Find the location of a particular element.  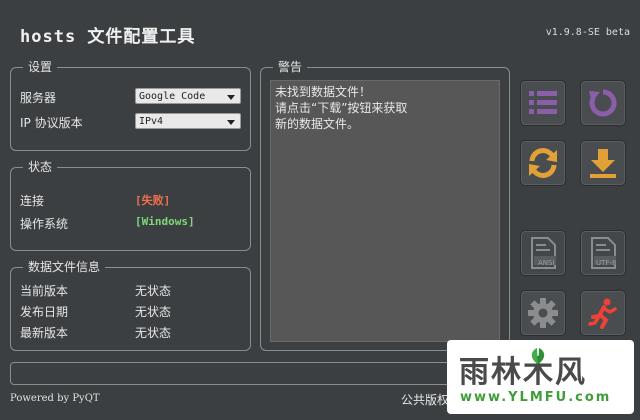

ansi-button: ANSI is located at coordinates (543, 253).